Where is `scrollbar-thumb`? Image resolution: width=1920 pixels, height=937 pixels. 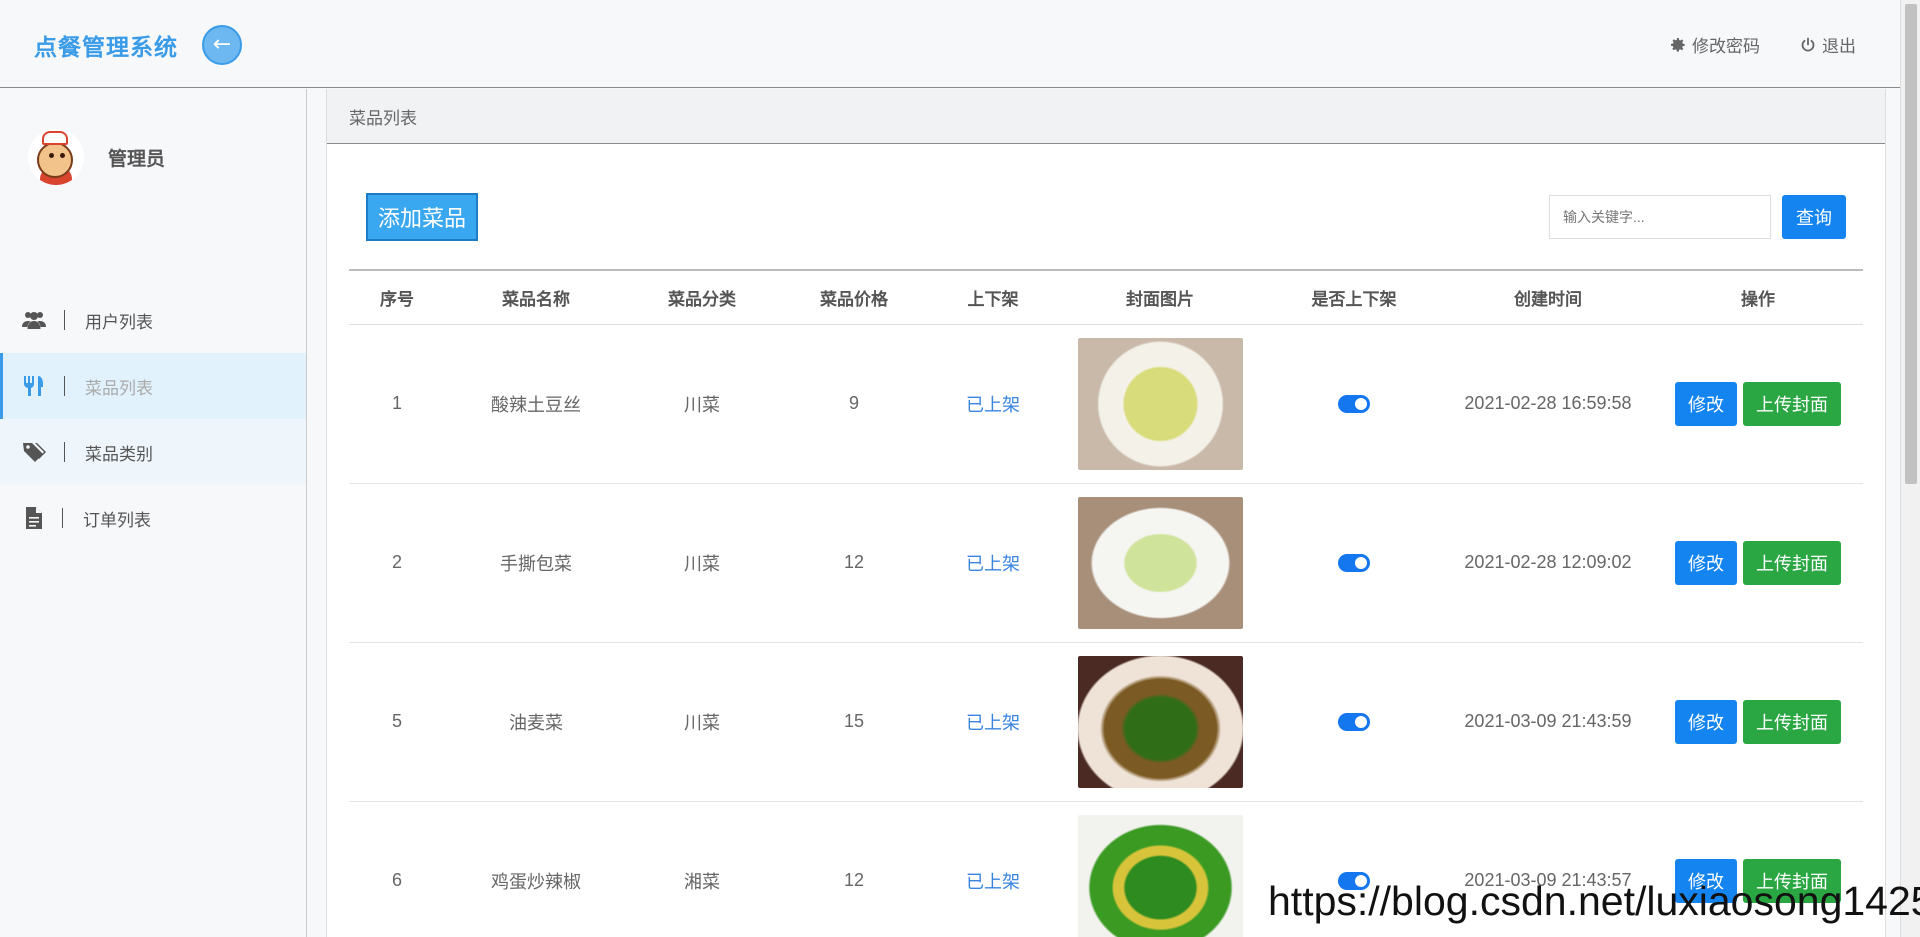
scrollbar-thumb is located at coordinates (1911, 244).